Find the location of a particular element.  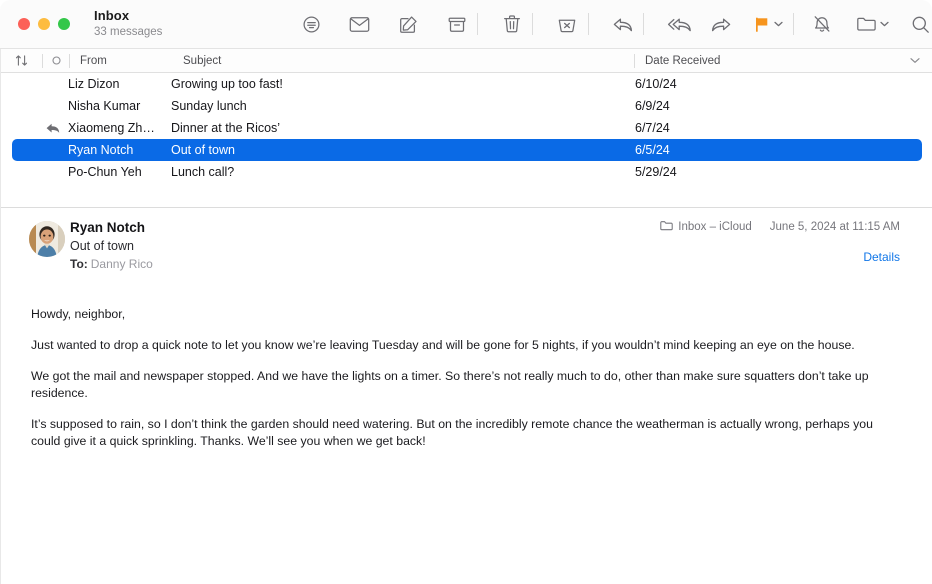

mailbox-label-group: Inbox – iCloud is located at coordinates (706, 227).